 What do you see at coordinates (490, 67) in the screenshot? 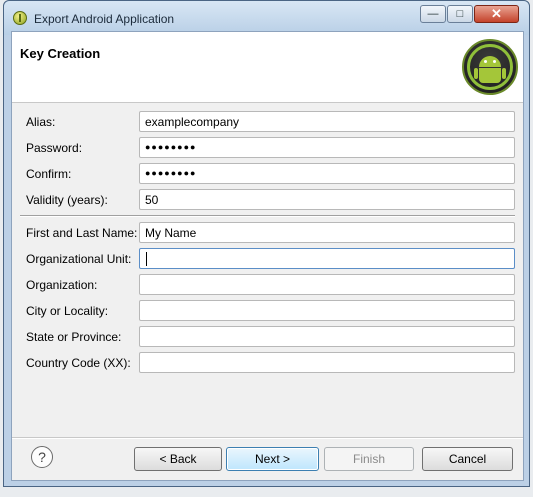
I see `android-robot-icon` at bounding box center [490, 67].